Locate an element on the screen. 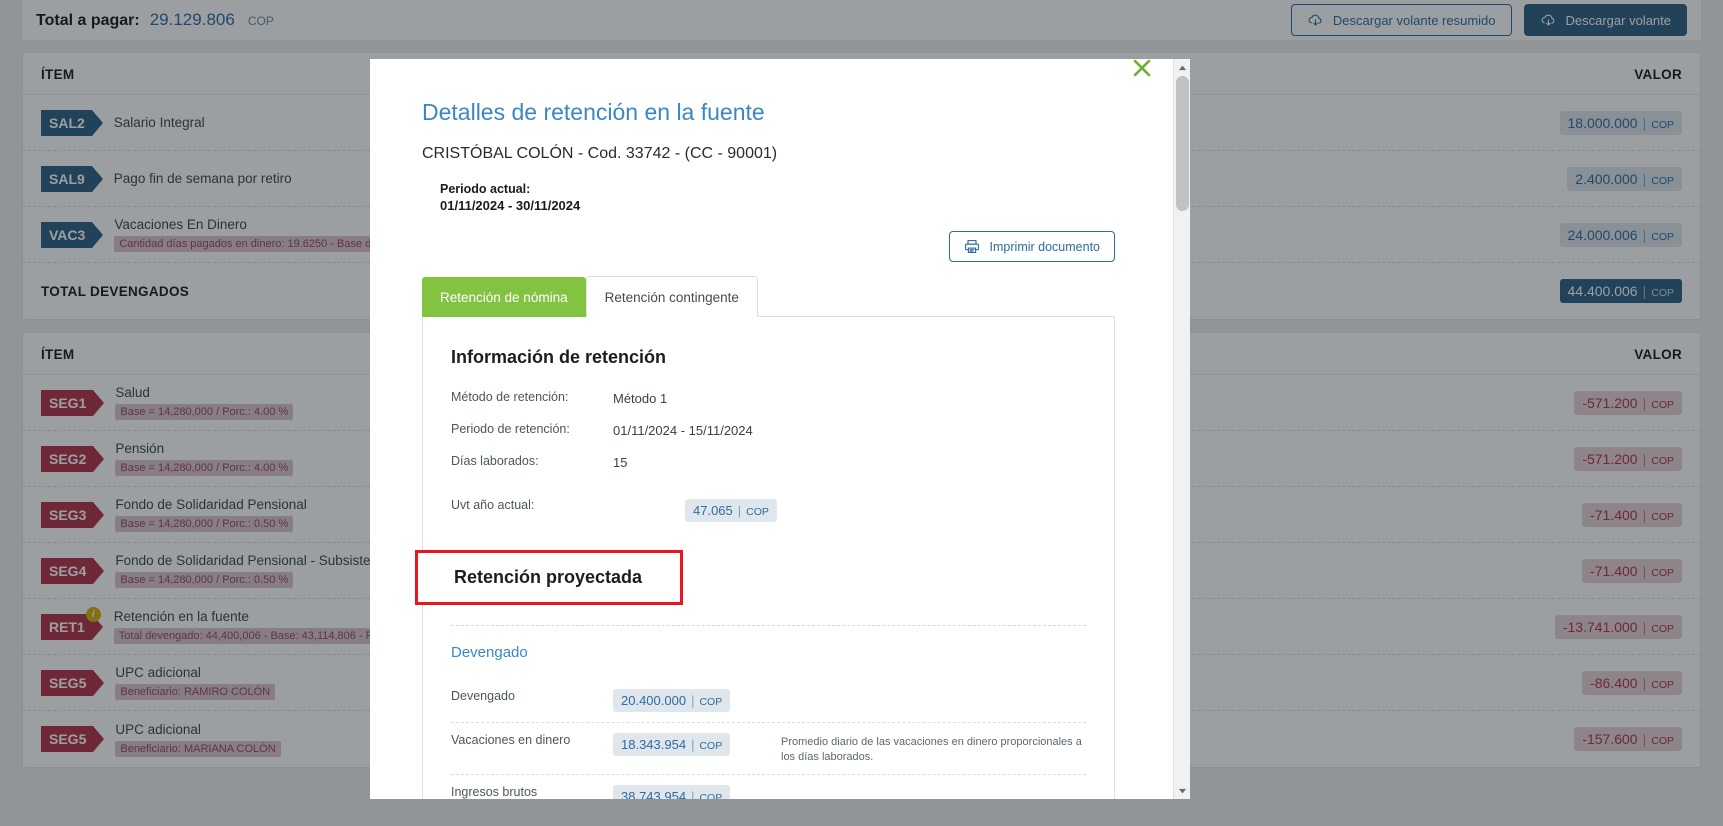  scroll-up-arrow is located at coordinates (1182, 67).